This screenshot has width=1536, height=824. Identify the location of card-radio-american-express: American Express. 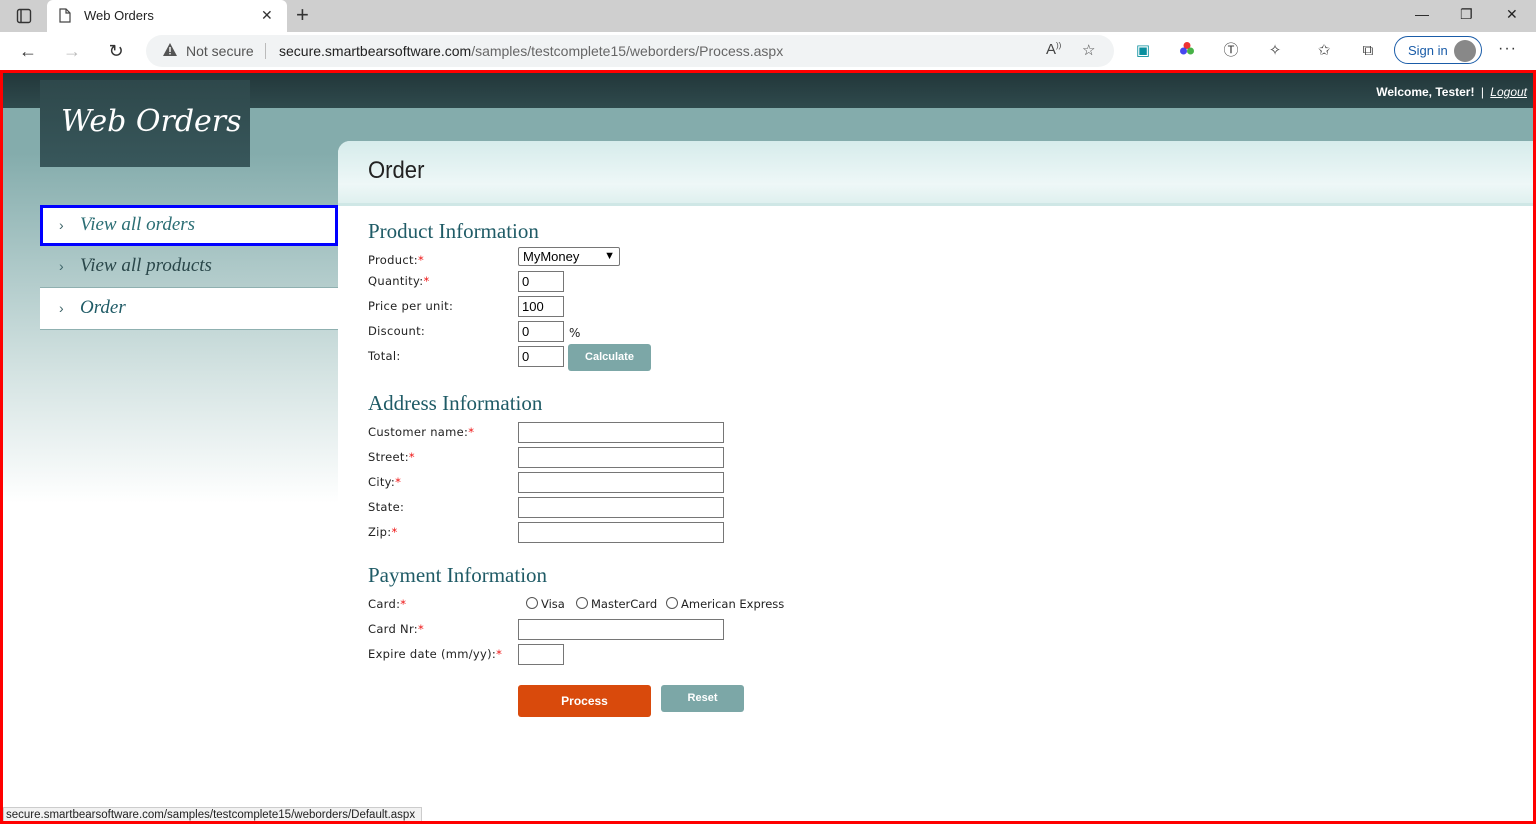
(725, 604).